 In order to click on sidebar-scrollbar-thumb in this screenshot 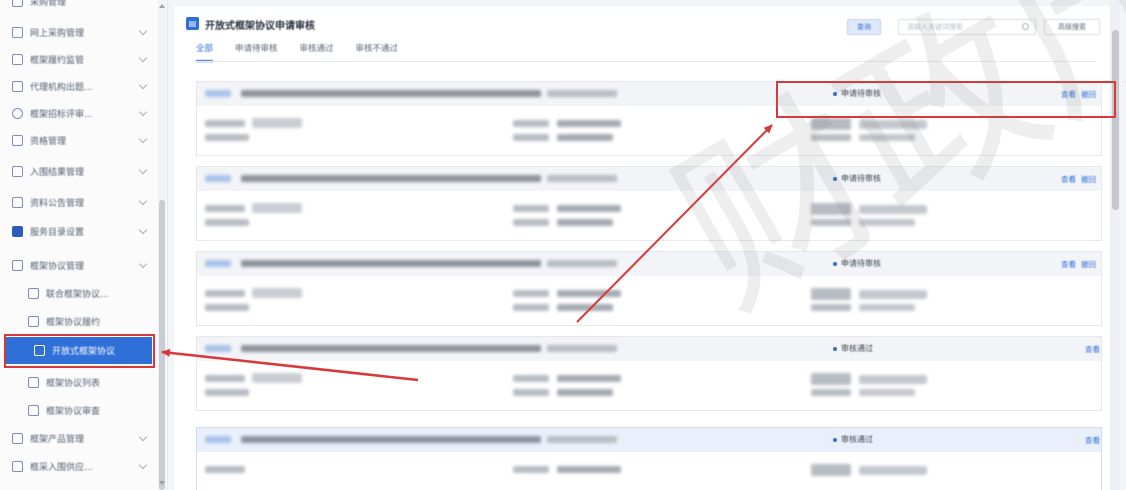, I will do `click(162, 345)`.